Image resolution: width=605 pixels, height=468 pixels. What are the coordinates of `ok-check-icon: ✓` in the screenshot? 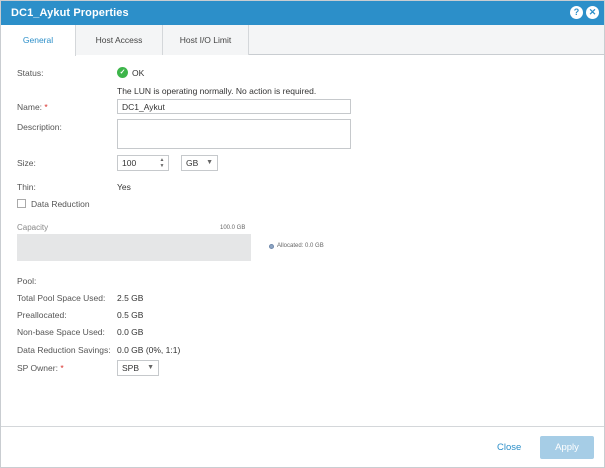 It's located at (122, 72).